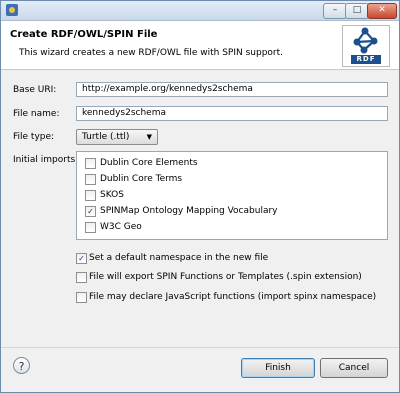 The width and height of the screenshot is (400, 393). Describe the element at coordinates (200, 347) in the screenshot. I see `footer-divider` at that location.